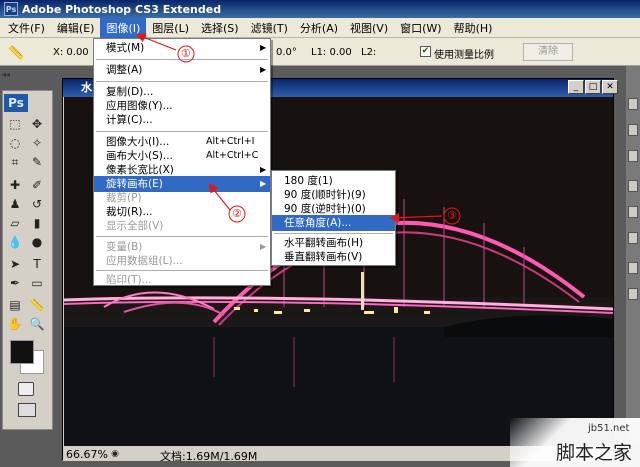 The width and height of the screenshot is (640, 467). I want to click on step-3-label: ③, so click(452, 215).